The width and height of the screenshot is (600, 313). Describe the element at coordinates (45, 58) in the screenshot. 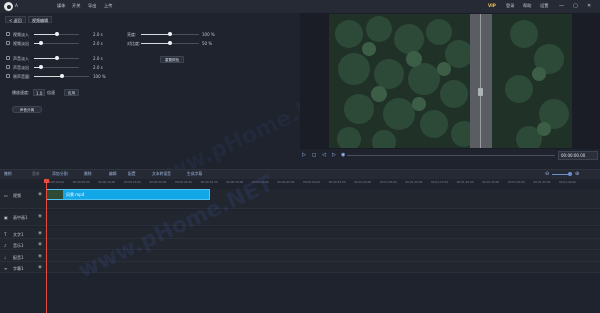

I see `audio-fade-in-slider-fill` at that location.